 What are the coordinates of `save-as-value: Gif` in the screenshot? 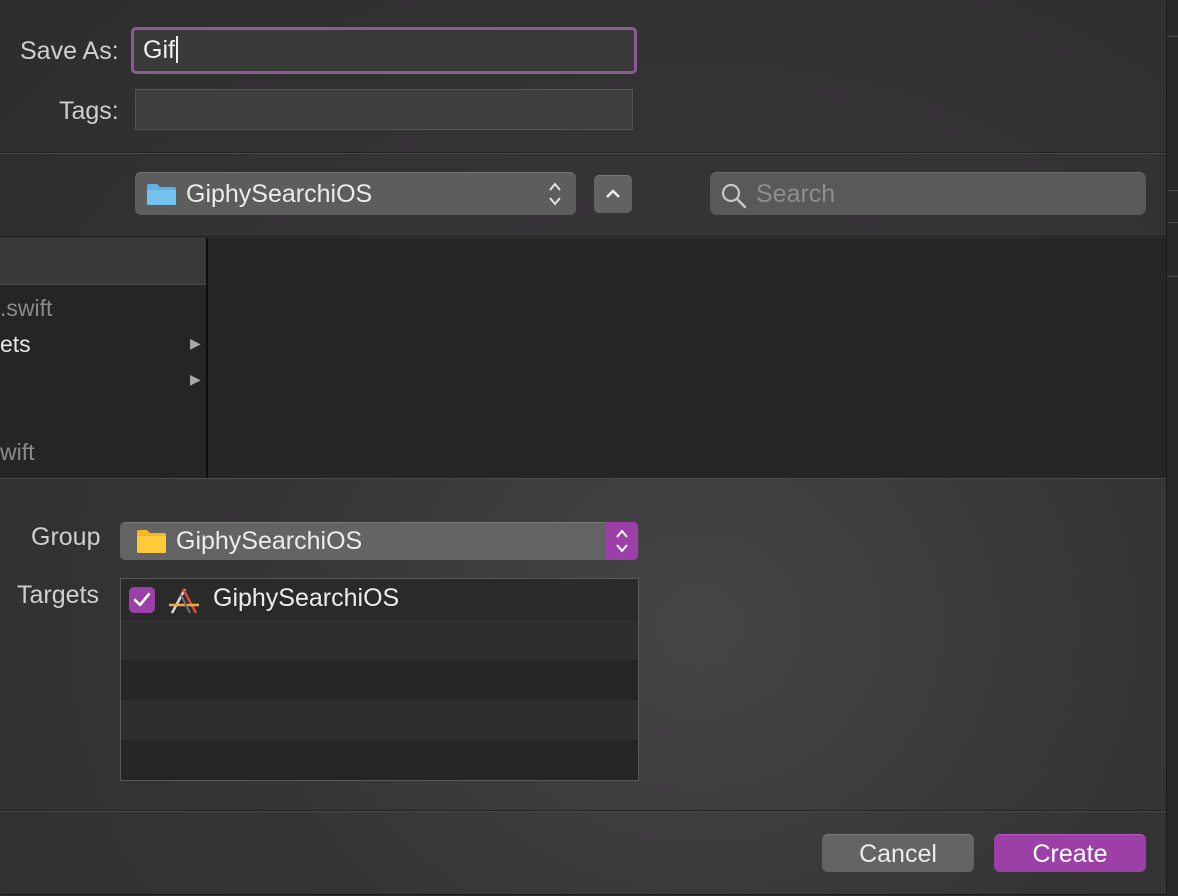 It's located at (159, 50).